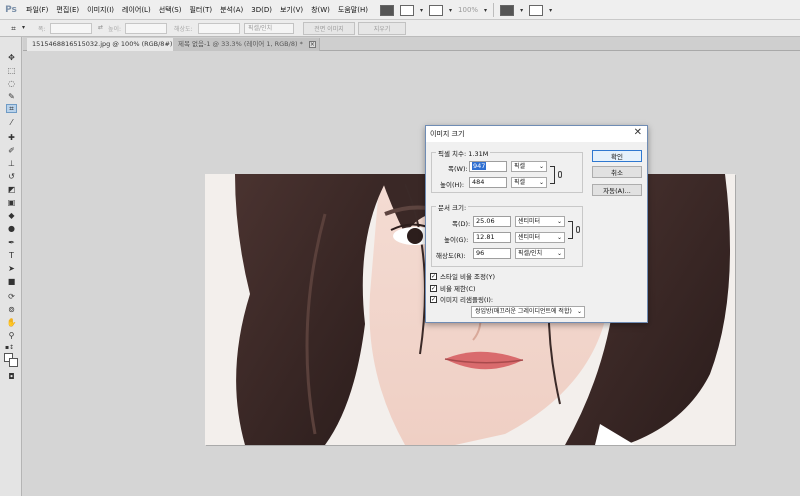 The height and width of the screenshot is (496, 800). What do you see at coordinates (433, 299) in the screenshot?
I see `resample-checkbox: ✓` at bounding box center [433, 299].